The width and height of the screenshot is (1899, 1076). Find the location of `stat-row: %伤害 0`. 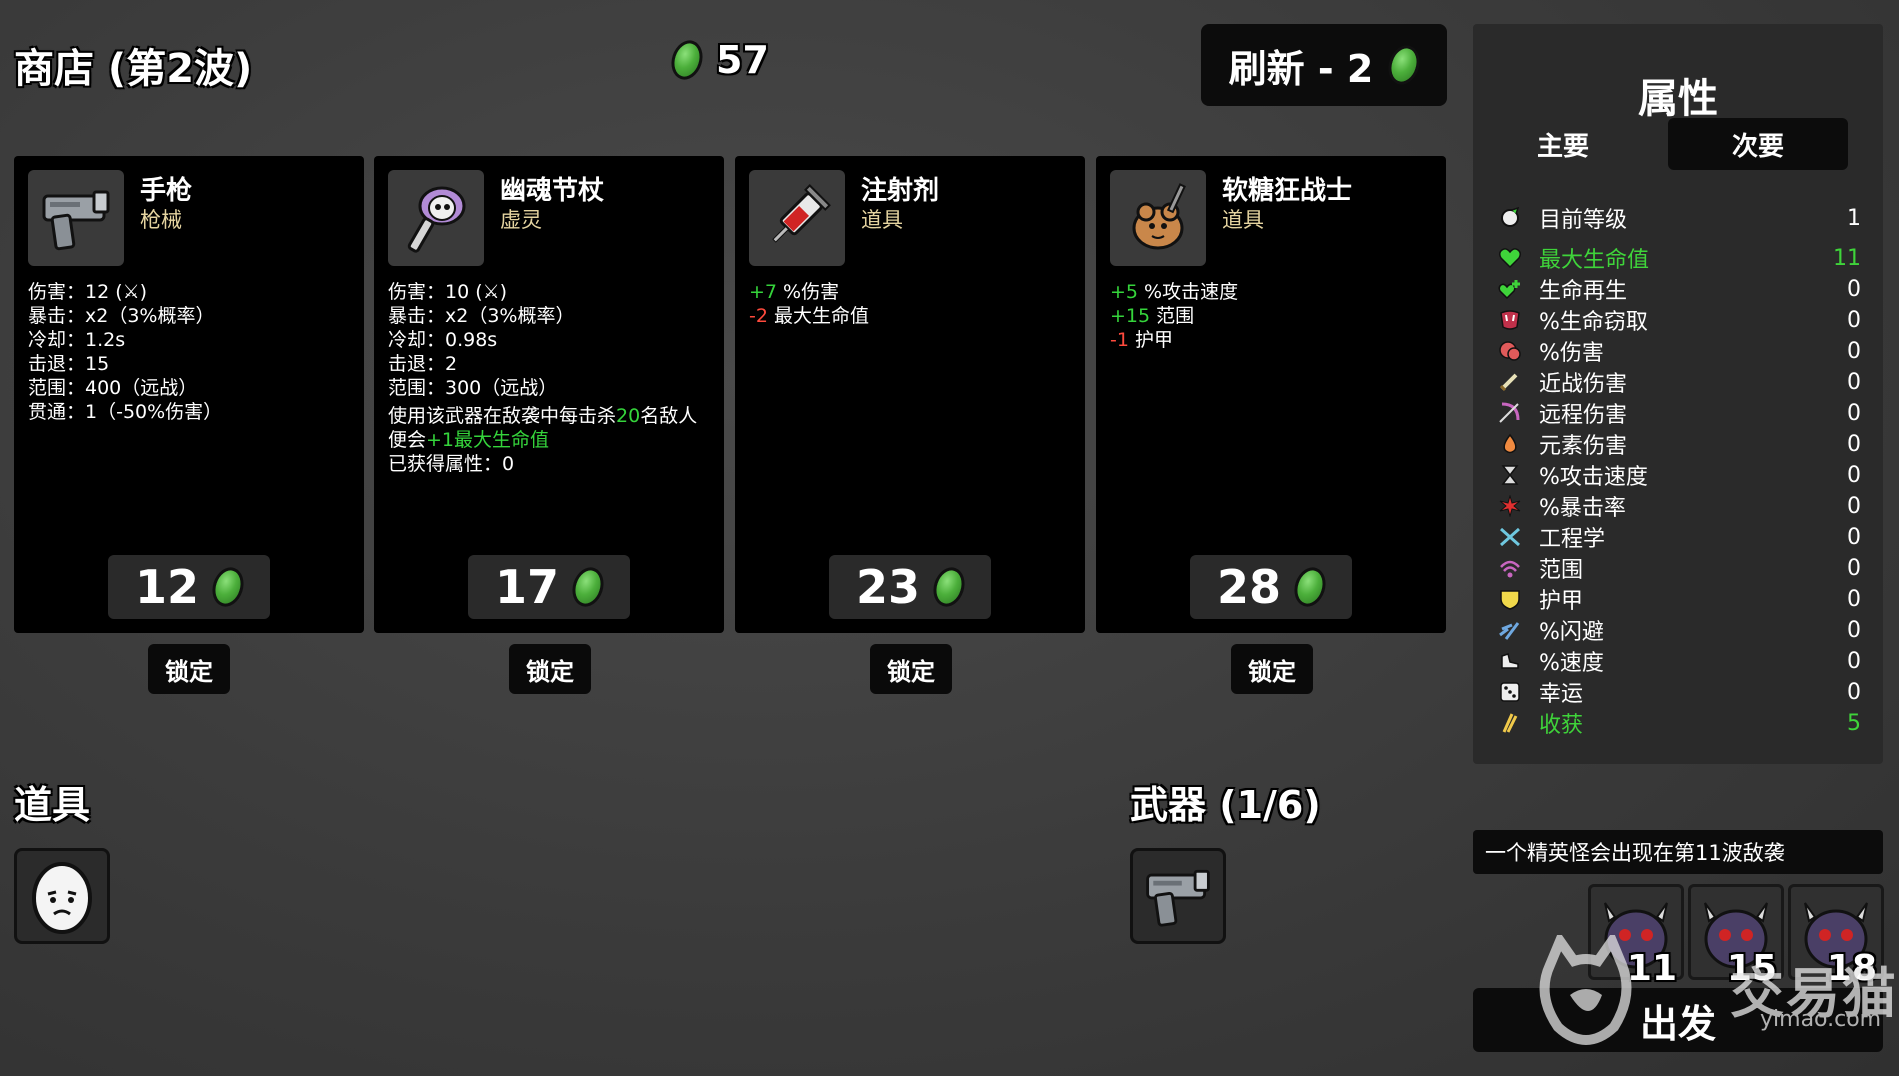

stat-row: %伤害 0 is located at coordinates (1678, 351).